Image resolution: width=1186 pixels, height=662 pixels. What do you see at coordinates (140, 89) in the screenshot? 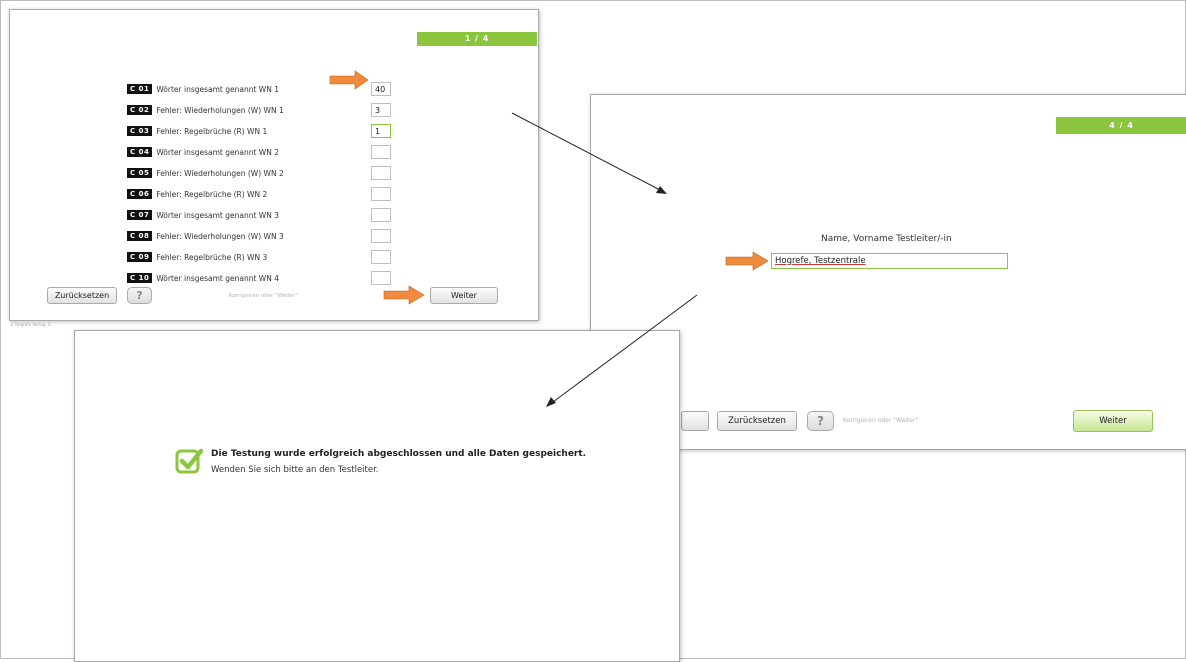
I see `item-code-badge: C 01` at bounding box center [140, 89].